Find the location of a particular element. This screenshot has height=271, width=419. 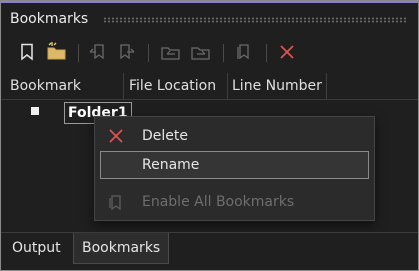

title-bar: Bookmarks is located at coordinates (209, 18).